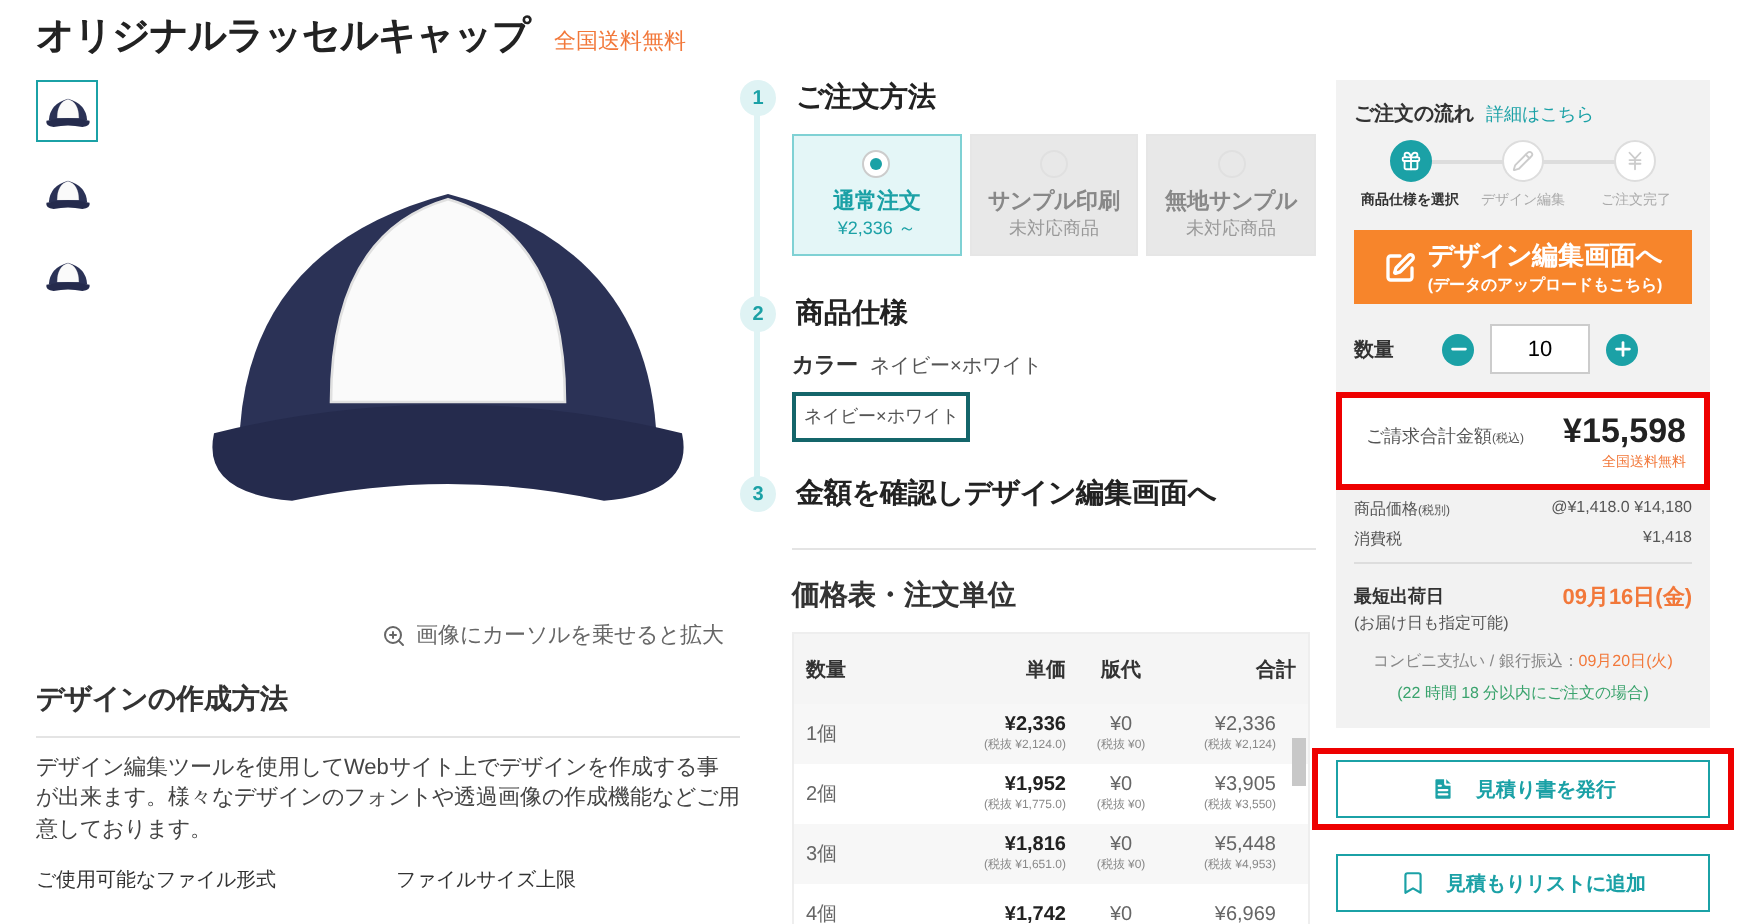 The image size is (1760, 924). Describe the element at coordinates (157, 881) in the screenshot. I see `info-label: ご使用可能なファイル形式` at that location.